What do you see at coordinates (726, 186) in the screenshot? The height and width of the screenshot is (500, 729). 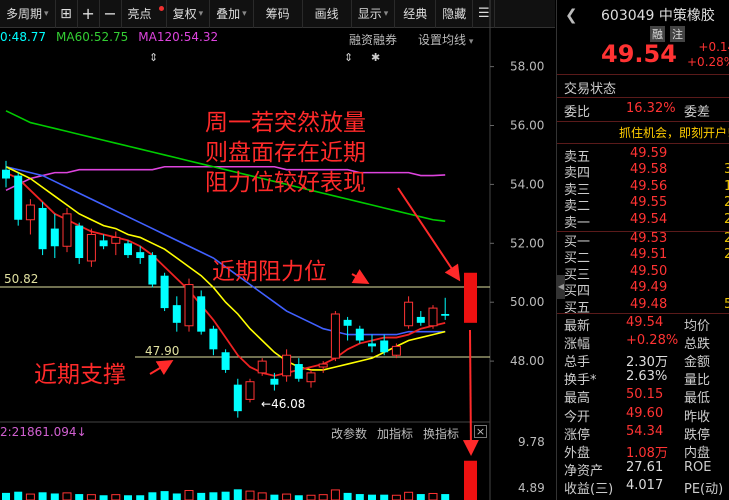 I see `order-volume: 1` at bounding box center [726, 186].